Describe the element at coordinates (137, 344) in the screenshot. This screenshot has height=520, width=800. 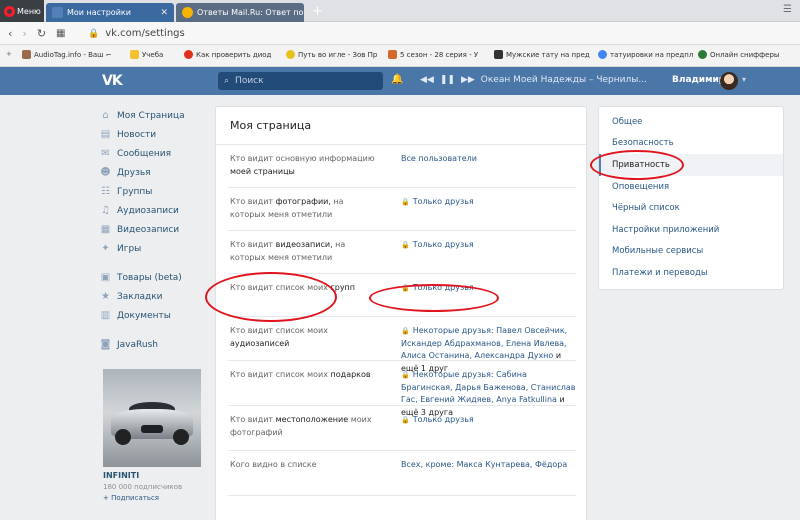
I see `sidebar-item-label: JavaRush` at that location.